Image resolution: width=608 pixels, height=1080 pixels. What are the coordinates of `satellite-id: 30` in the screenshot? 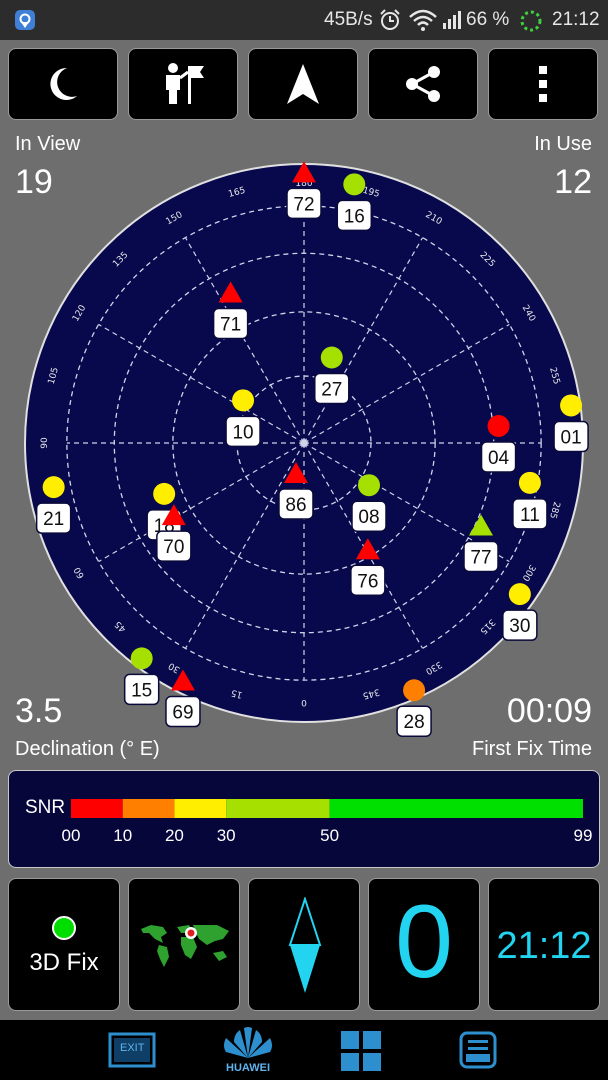 It's located at (519, 626).